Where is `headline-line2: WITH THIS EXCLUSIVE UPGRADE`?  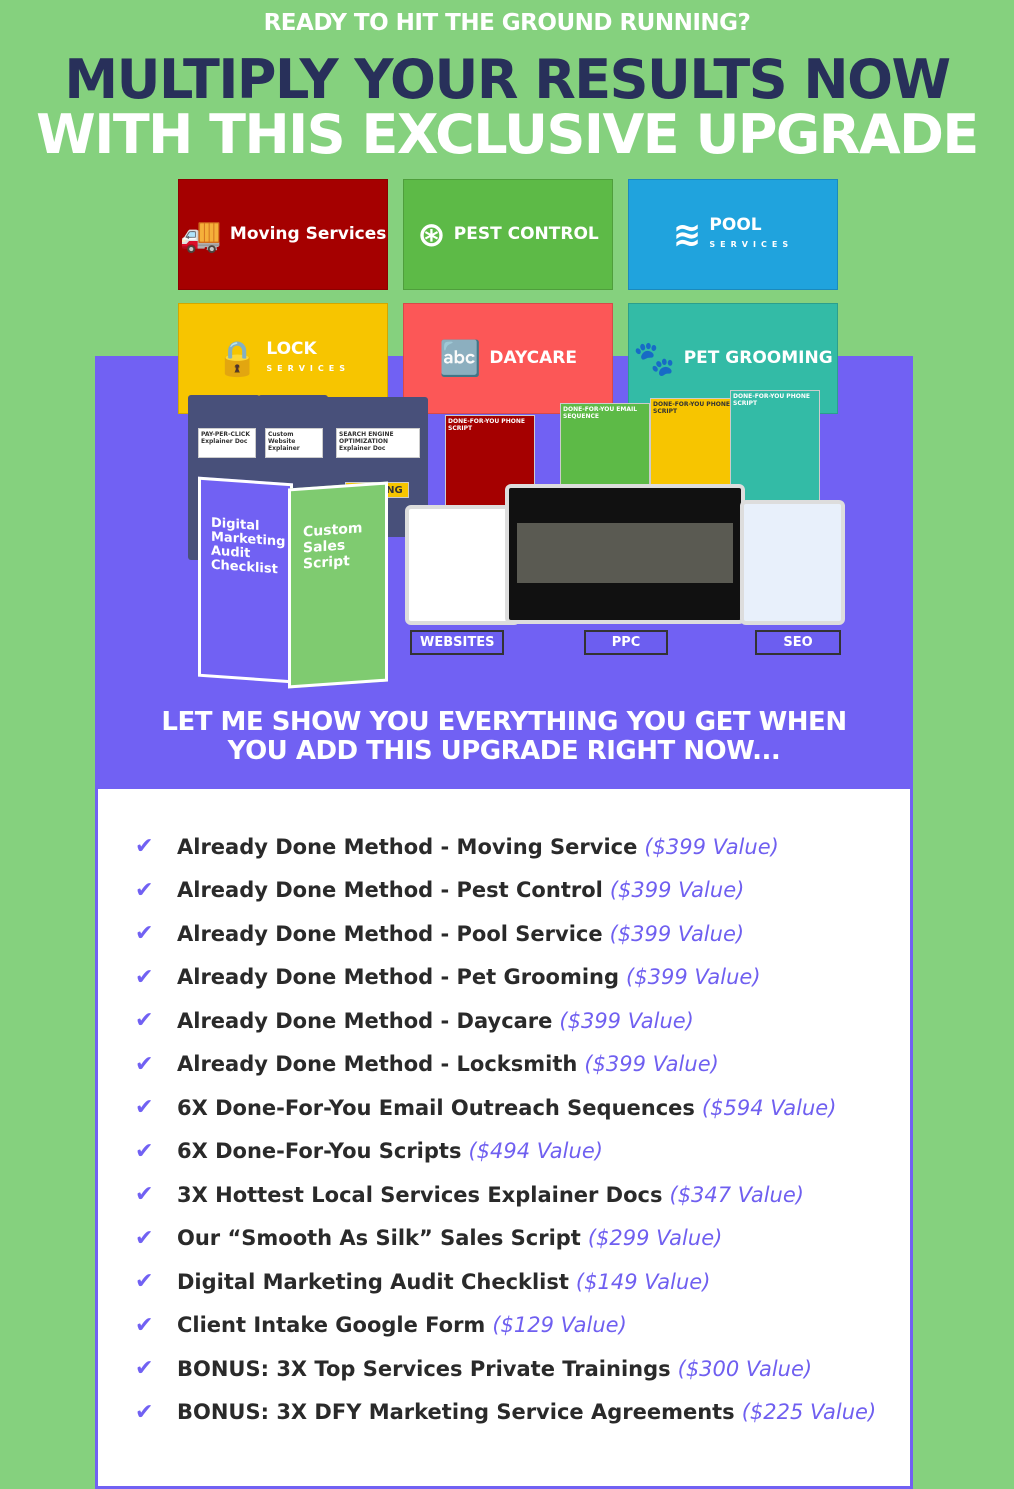 headline-line2: WITH THIS EXCLUSIVE UPGRADE is located at coordinates (507, 134).